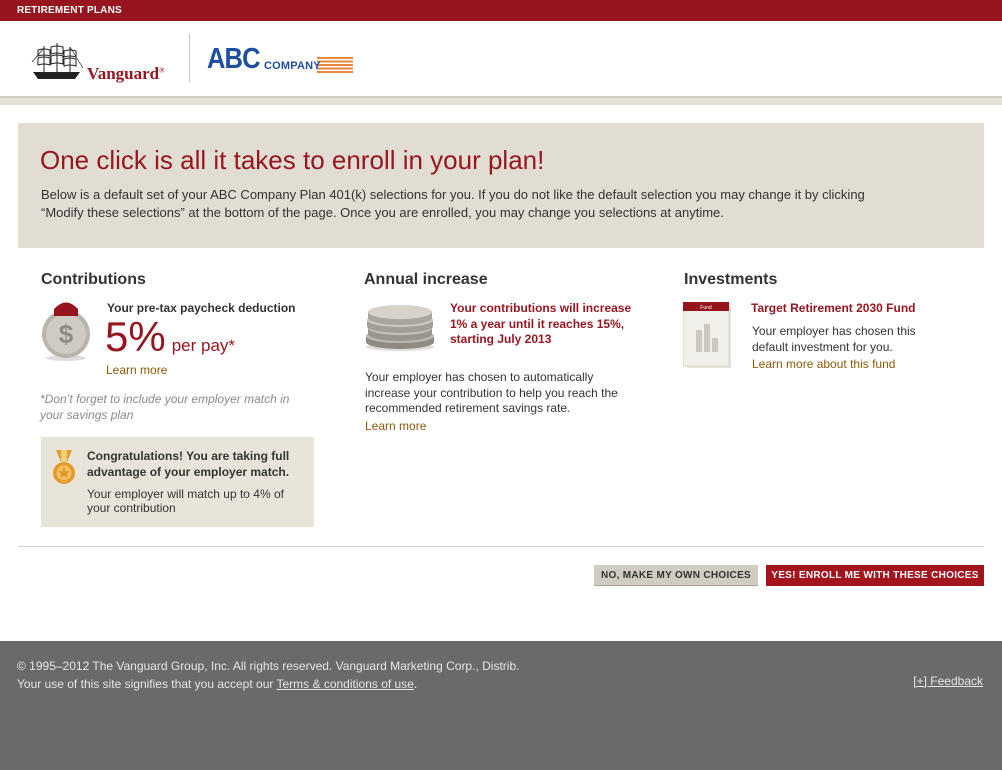 The width and height of the screenshot is (1002, 770). What do you see at coordinates (234, 59) in the screenshot?
I see `abc-wordmark: ABC` at bounding box center [234, 59].